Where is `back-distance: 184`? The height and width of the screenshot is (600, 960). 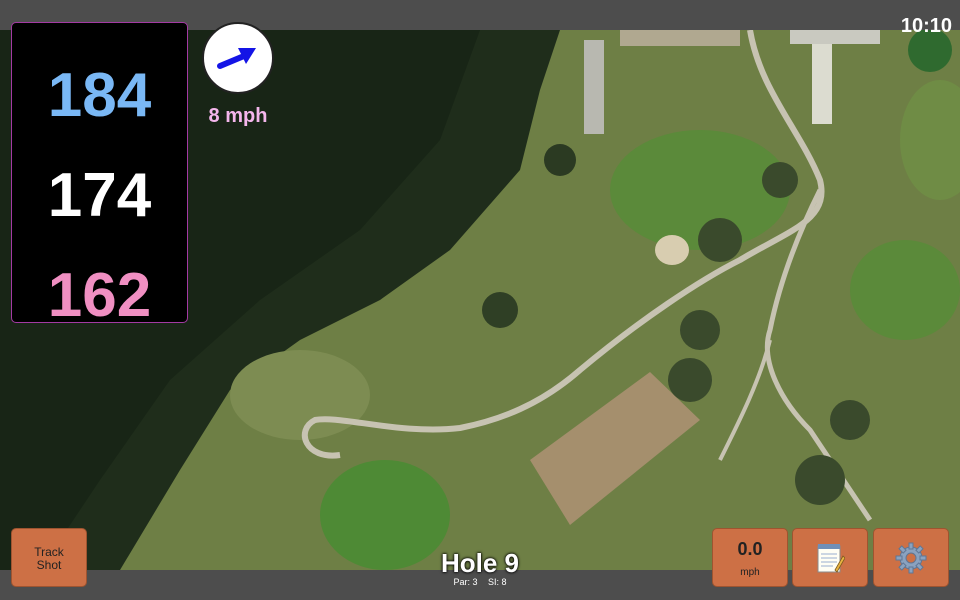 back-distance: 184 is located at coordinates (99, 95).